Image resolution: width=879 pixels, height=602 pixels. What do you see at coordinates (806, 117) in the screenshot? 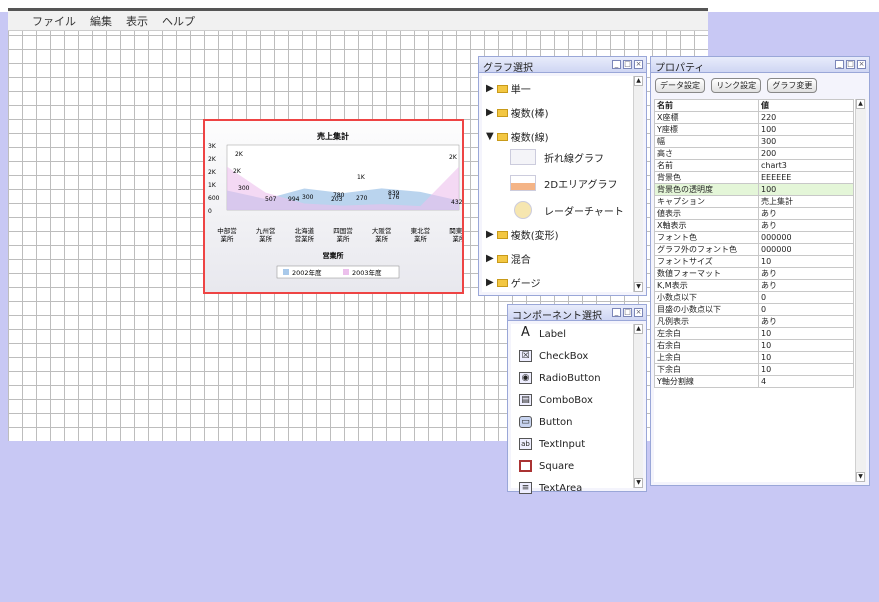
I see `property-value: 220` at bounding box center [806, 117].